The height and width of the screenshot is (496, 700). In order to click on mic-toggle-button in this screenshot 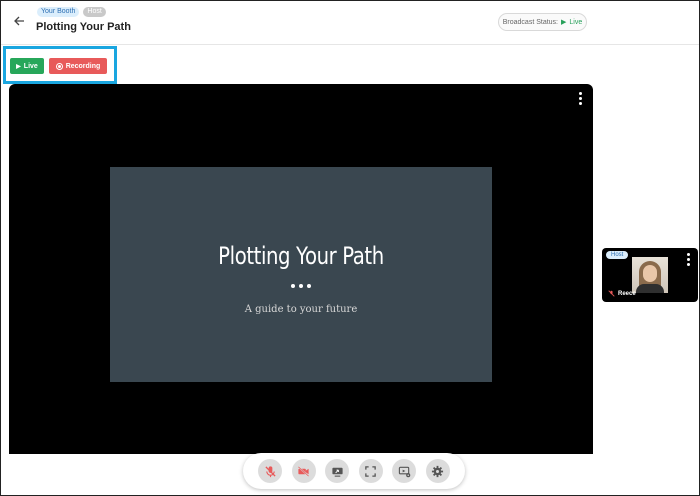, I will do `click(270, 471)`.